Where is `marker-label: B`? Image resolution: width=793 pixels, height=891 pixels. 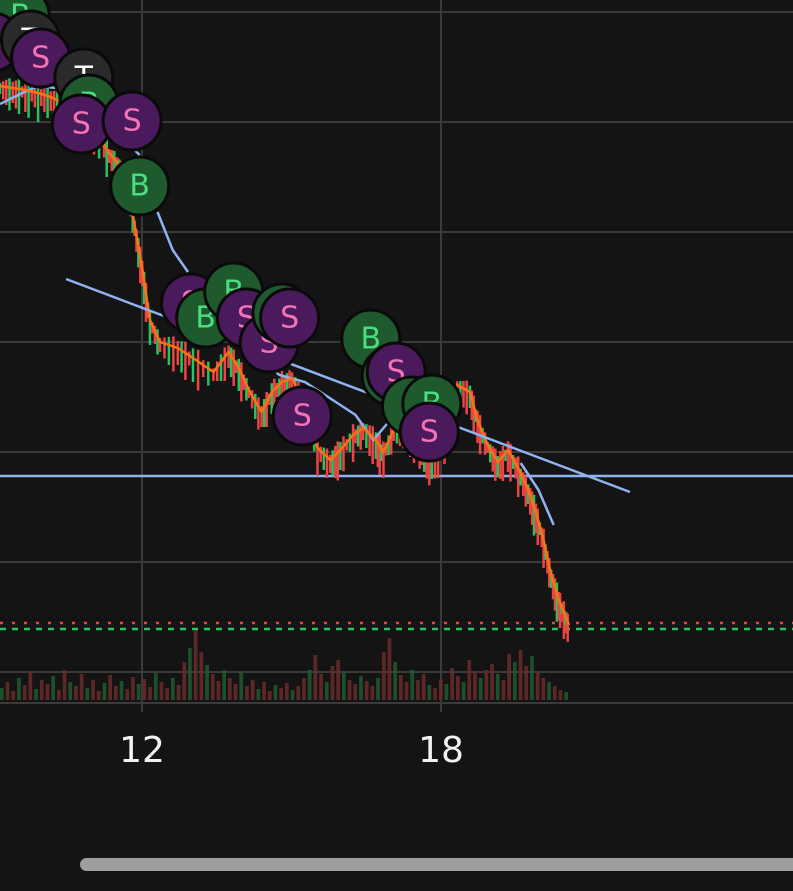 marker-label: B is located at coordinates (139, 186).